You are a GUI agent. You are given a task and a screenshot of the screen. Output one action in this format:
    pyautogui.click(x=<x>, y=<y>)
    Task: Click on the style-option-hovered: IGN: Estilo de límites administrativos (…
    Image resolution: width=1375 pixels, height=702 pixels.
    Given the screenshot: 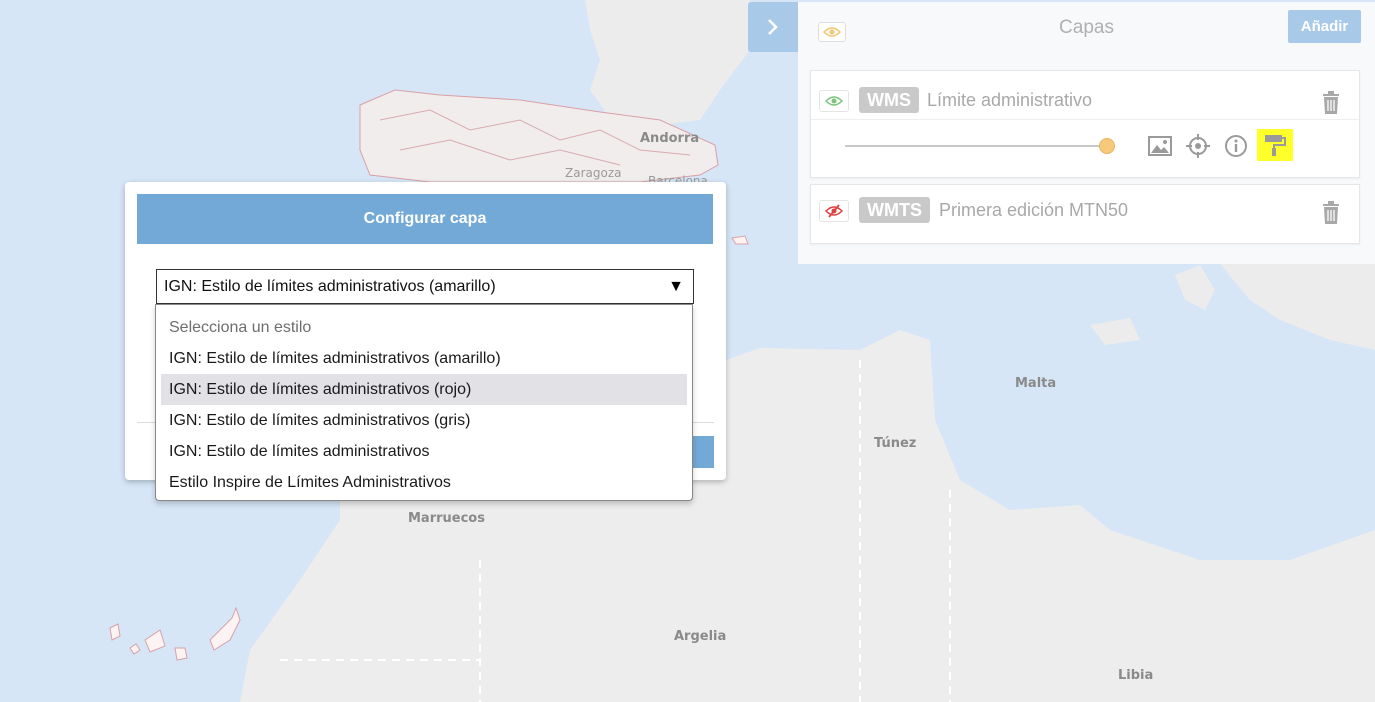 What is the action you would take?
    pyautogui.click(x=424, y=389)
    